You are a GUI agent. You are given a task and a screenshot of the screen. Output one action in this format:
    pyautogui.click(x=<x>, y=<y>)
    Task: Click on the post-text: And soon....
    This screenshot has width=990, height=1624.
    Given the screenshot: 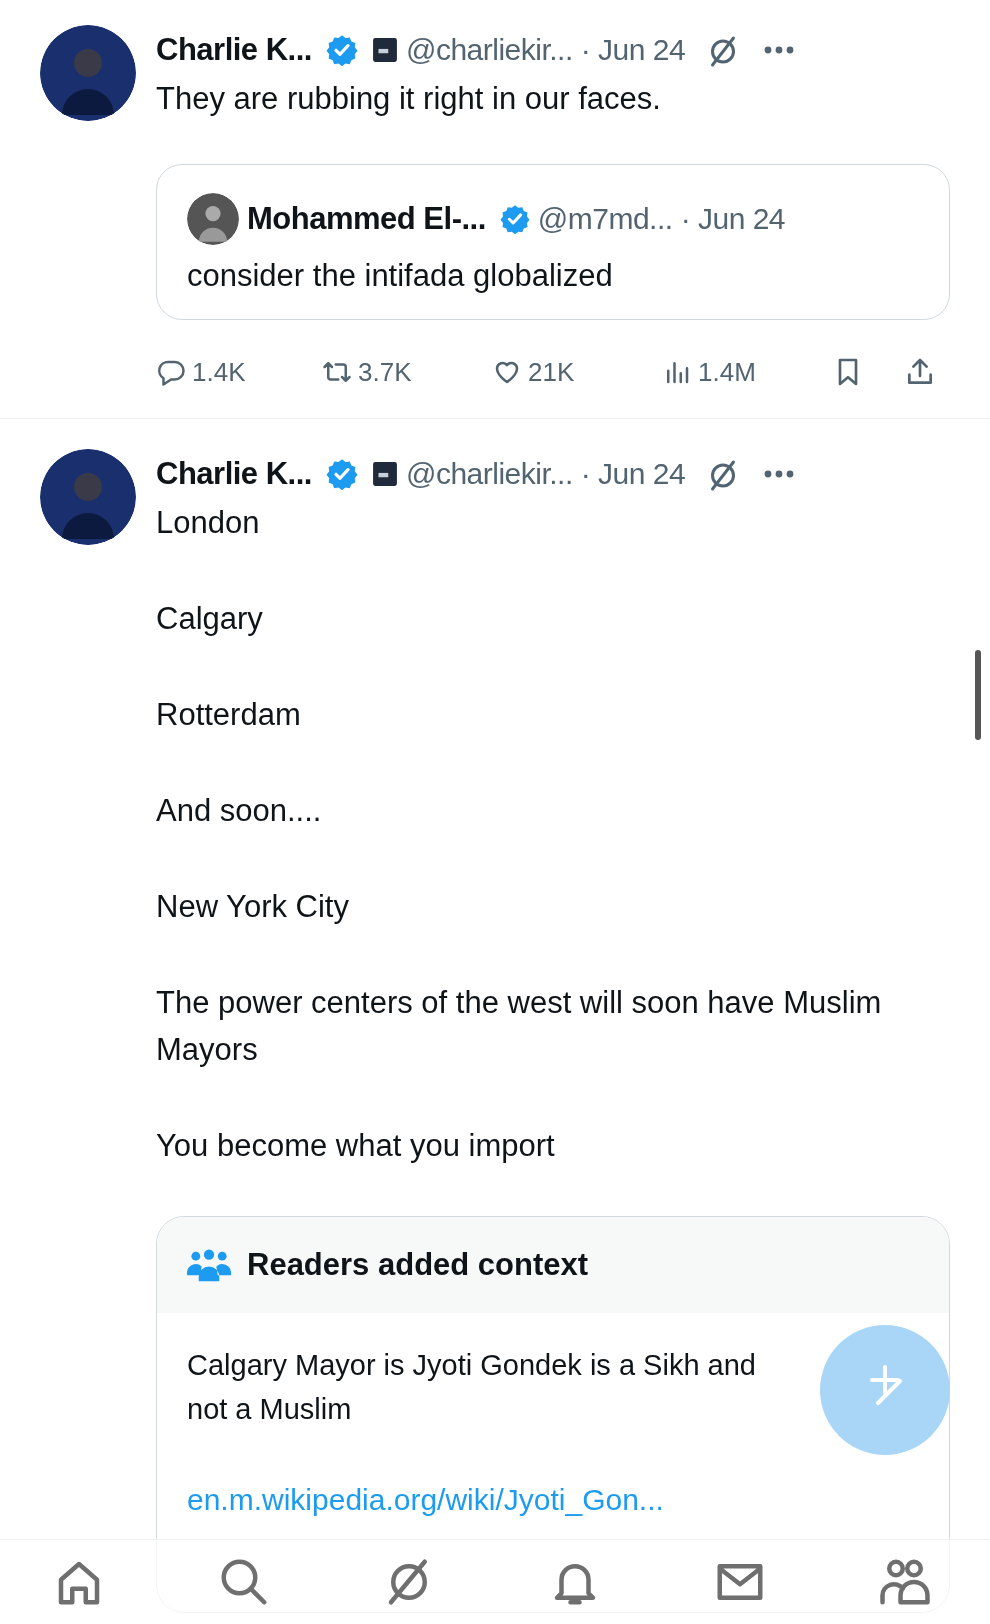 What is the action you would take?
    pyautogui.click(x=239, y=811)
    